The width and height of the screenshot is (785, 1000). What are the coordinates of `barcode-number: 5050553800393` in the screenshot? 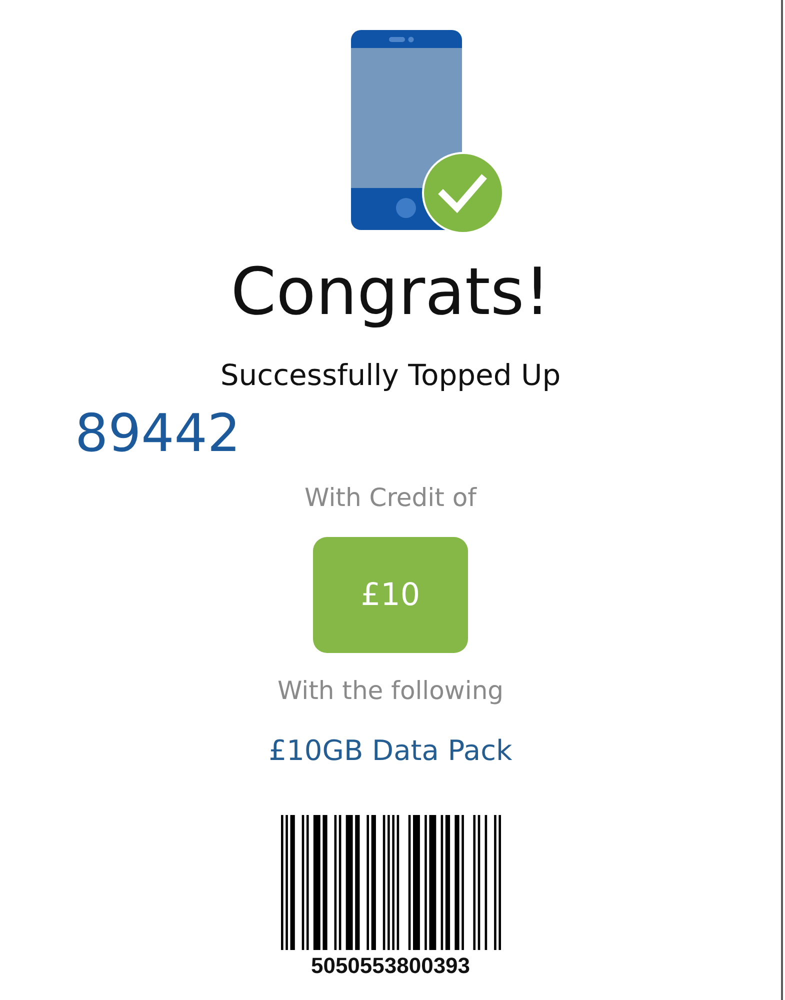 It's located at (390, 966).